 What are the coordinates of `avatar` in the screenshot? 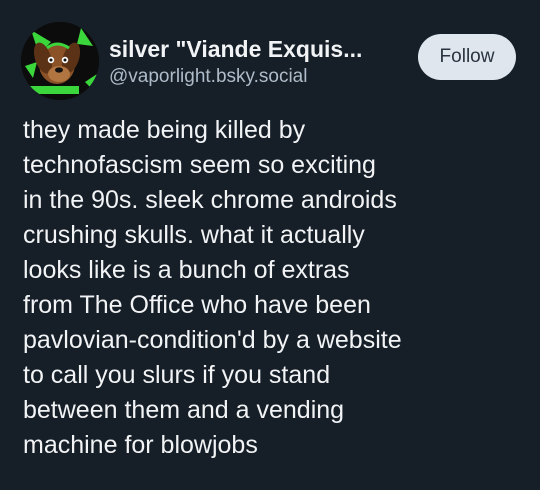 It's located at (60, 61).